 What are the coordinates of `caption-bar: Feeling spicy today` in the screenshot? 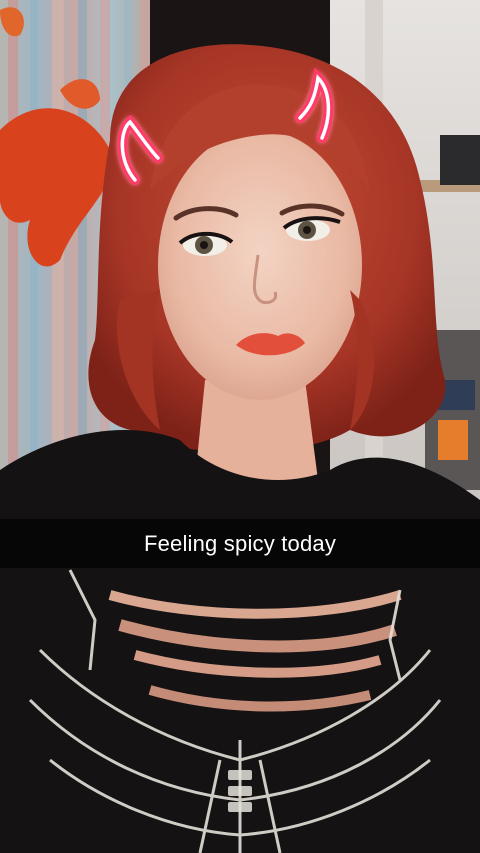 It's located at (240, 543).